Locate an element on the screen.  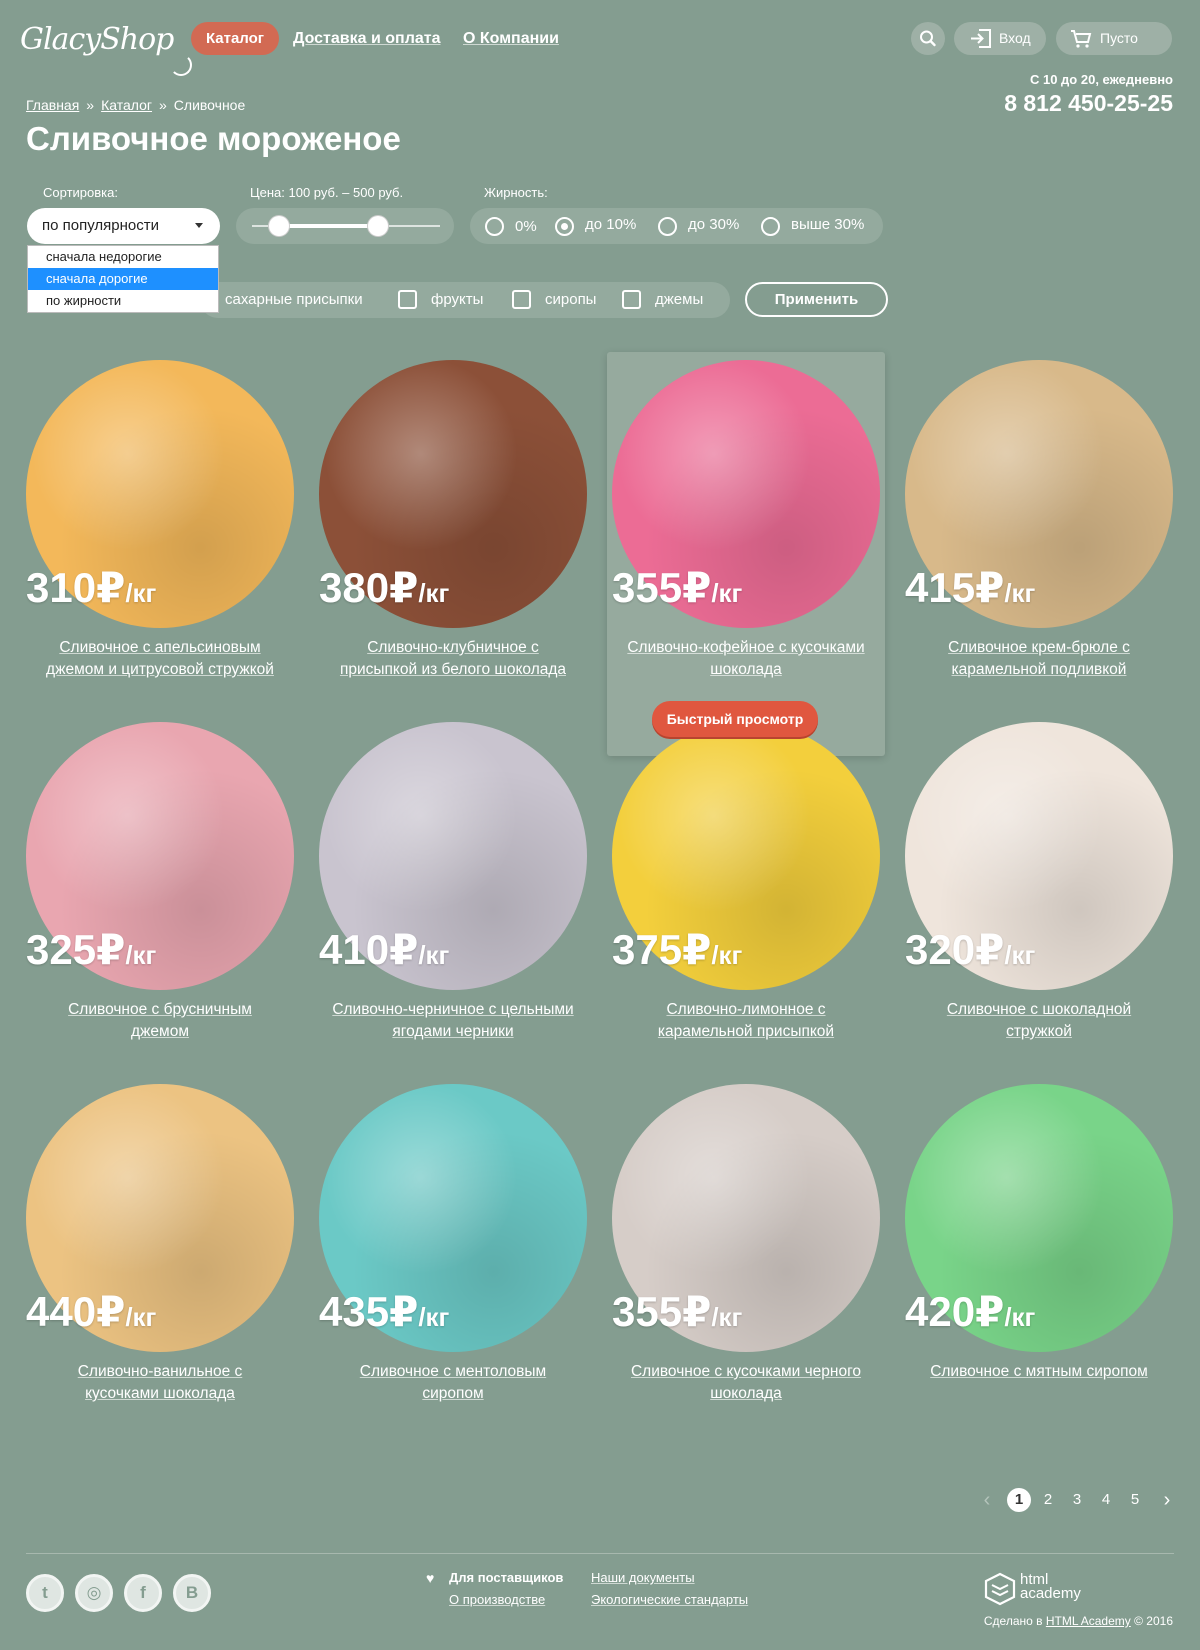
sort-select: по популярности is located at coordinates (123, 226).